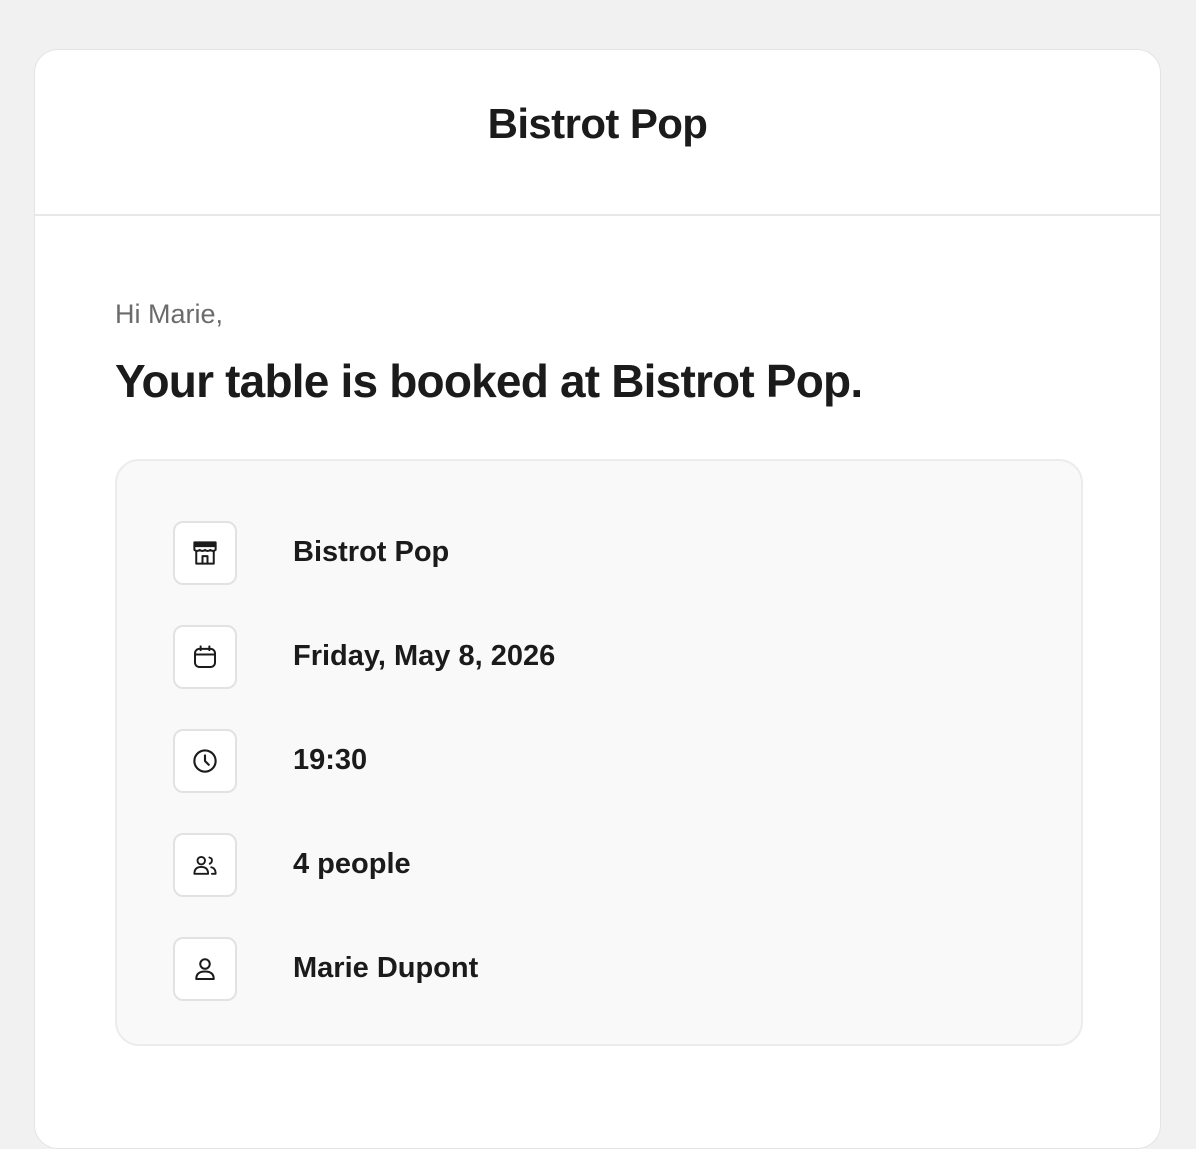 This screenshot has width=1196, height=1149. What do you see at coordinates (371, 552) in the screenshot?
I see `restaurant-name: Bistrot Pop` at bounding box center [371, 552].